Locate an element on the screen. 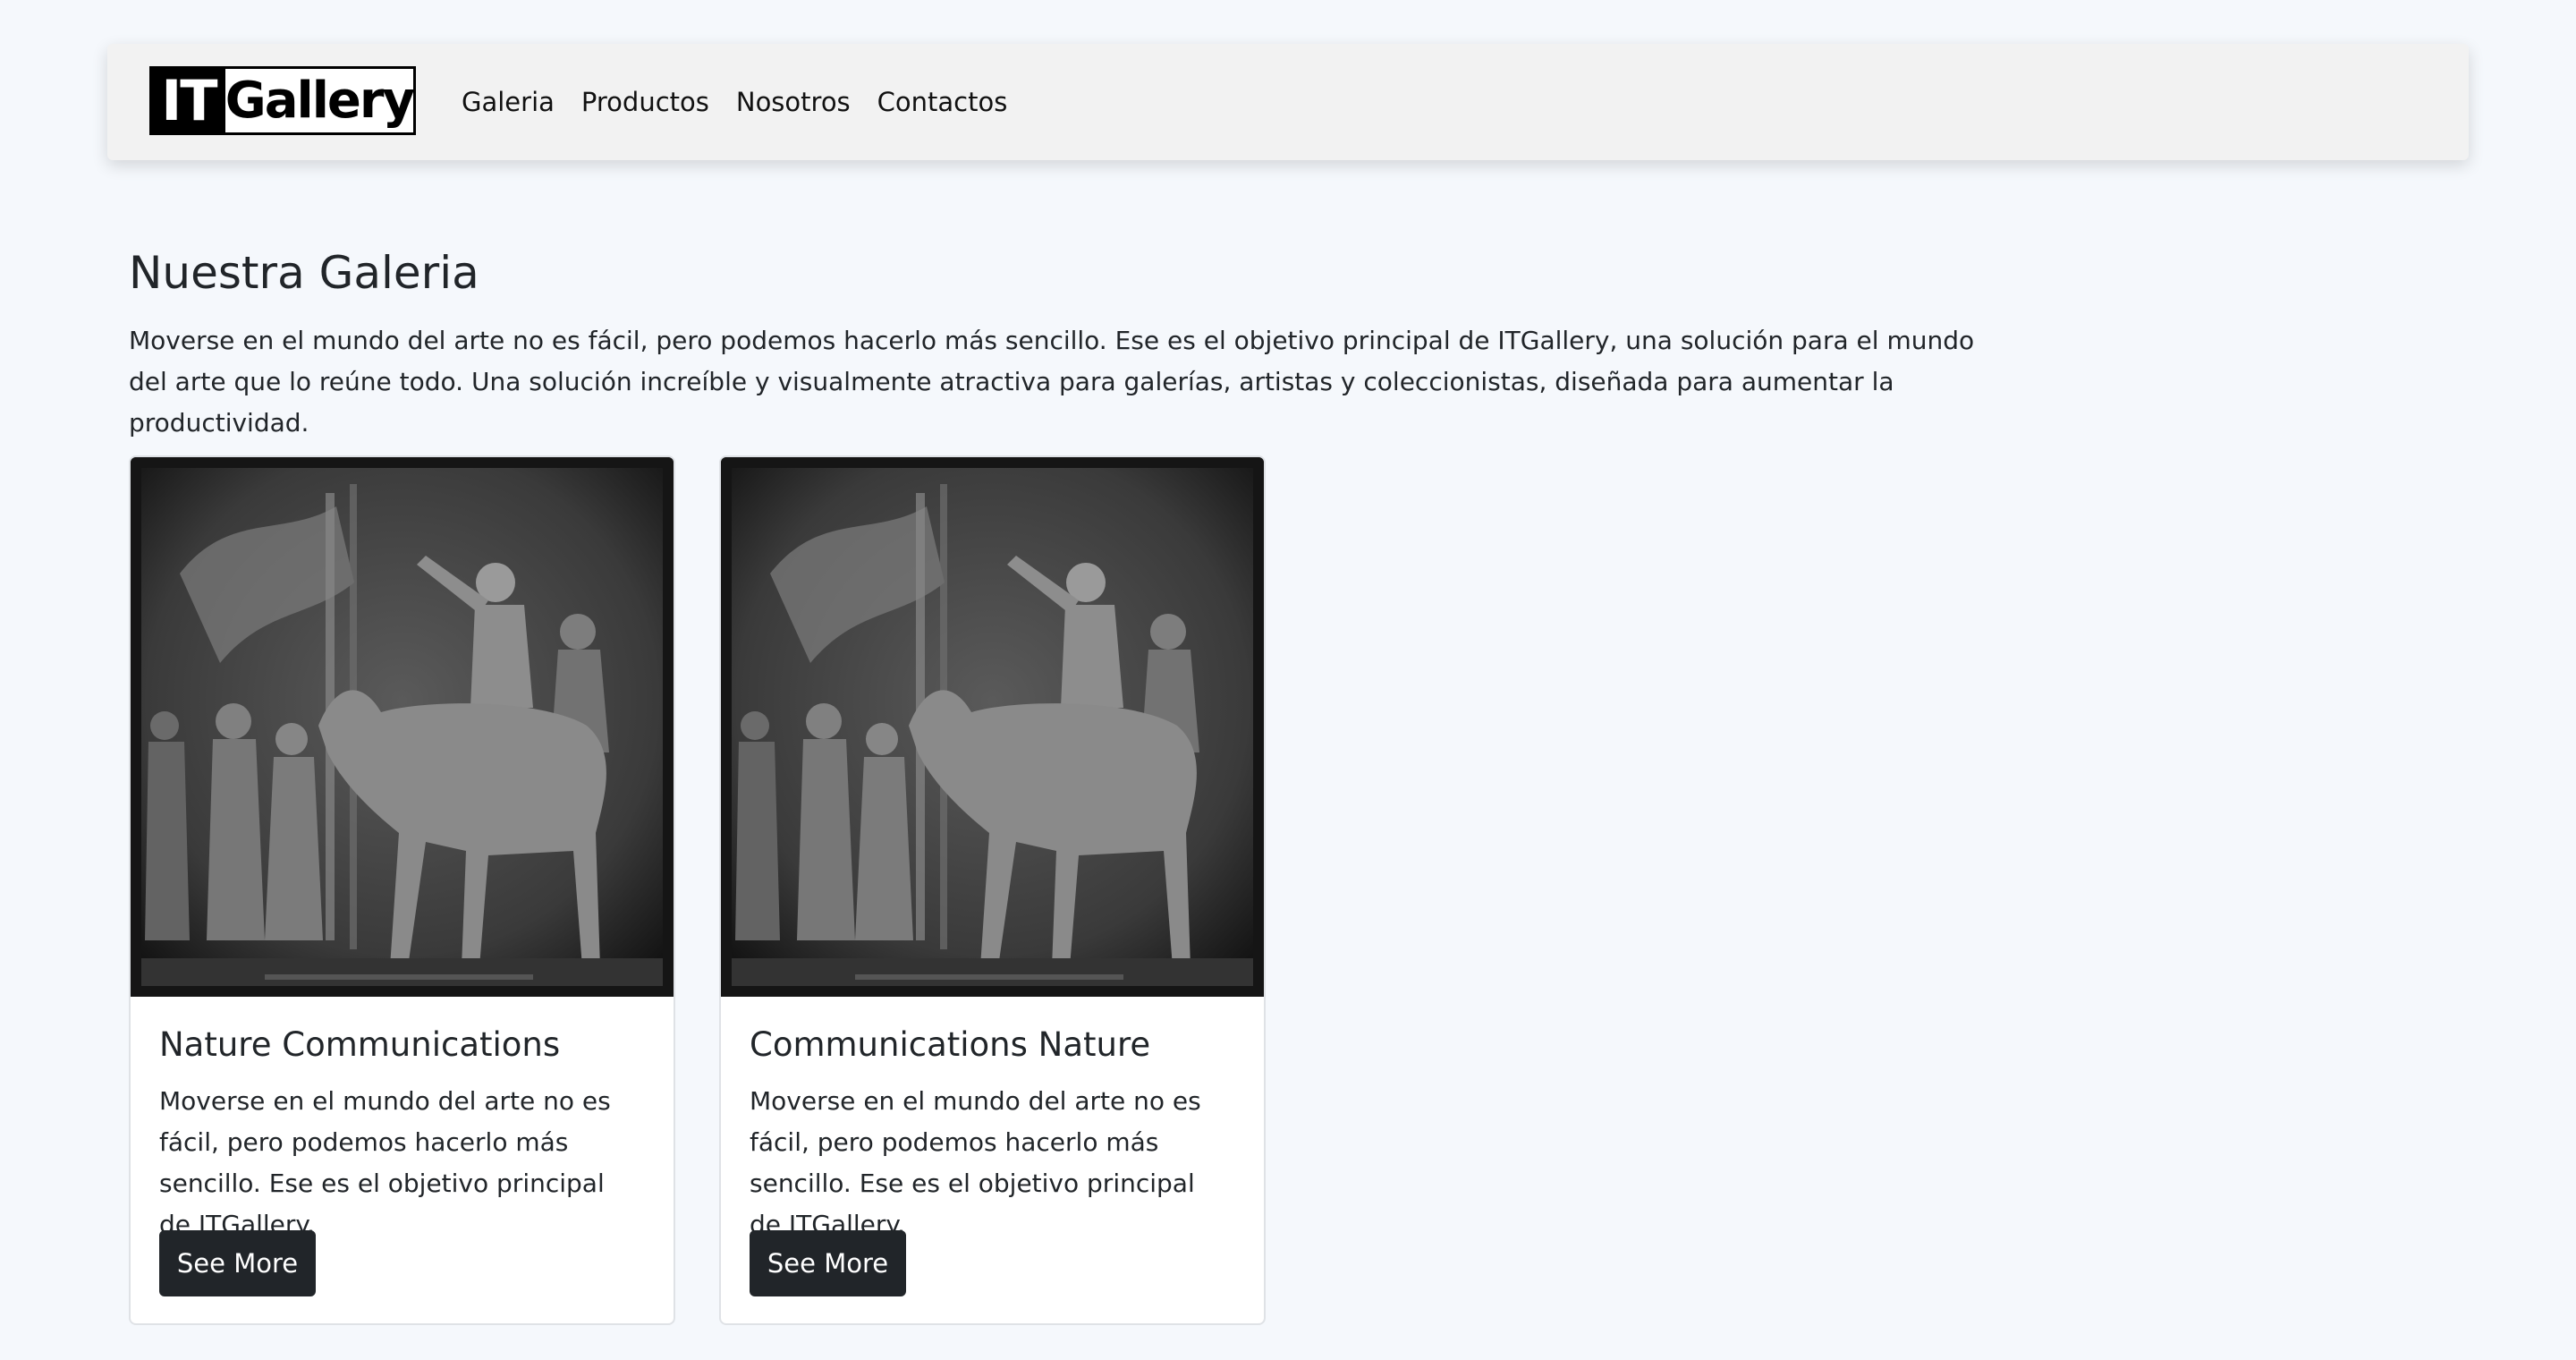 Image resolution: width=2576 pixels, height=1360 pixels. brand-logo: IT Gallery is located at coordinates (282, 100).